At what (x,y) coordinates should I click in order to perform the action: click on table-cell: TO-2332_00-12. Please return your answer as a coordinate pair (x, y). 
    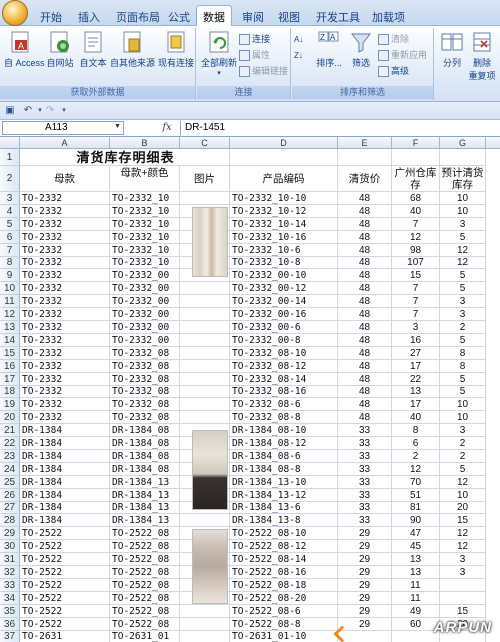
    Looking at the image, I should click on (284, 288).